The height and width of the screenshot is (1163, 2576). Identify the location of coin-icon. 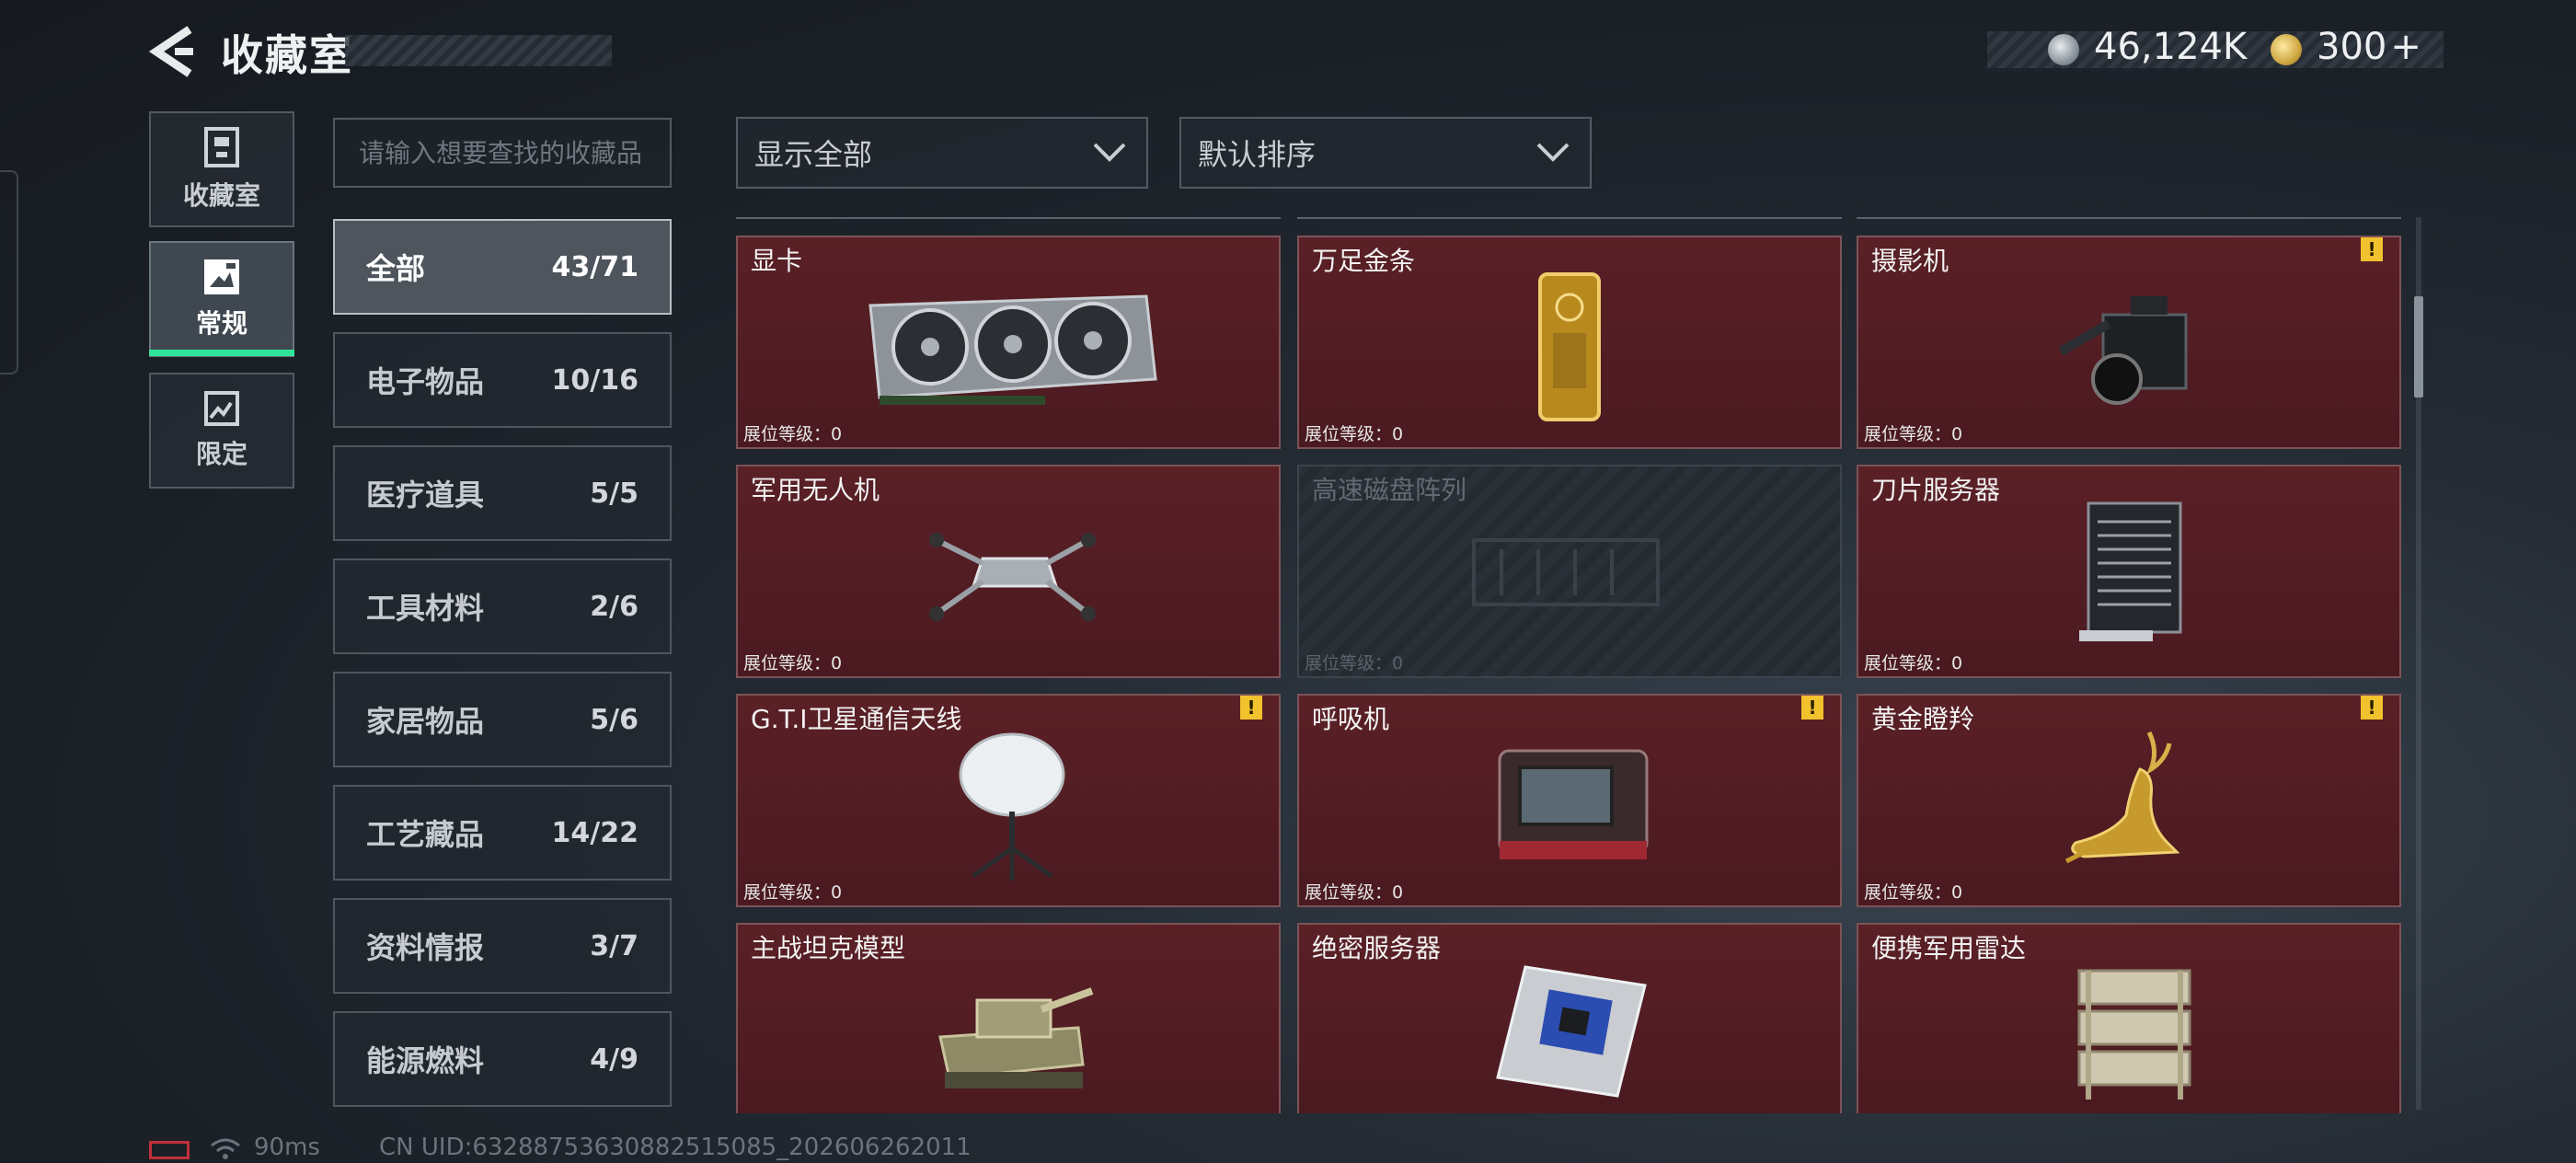
(2063, 50).